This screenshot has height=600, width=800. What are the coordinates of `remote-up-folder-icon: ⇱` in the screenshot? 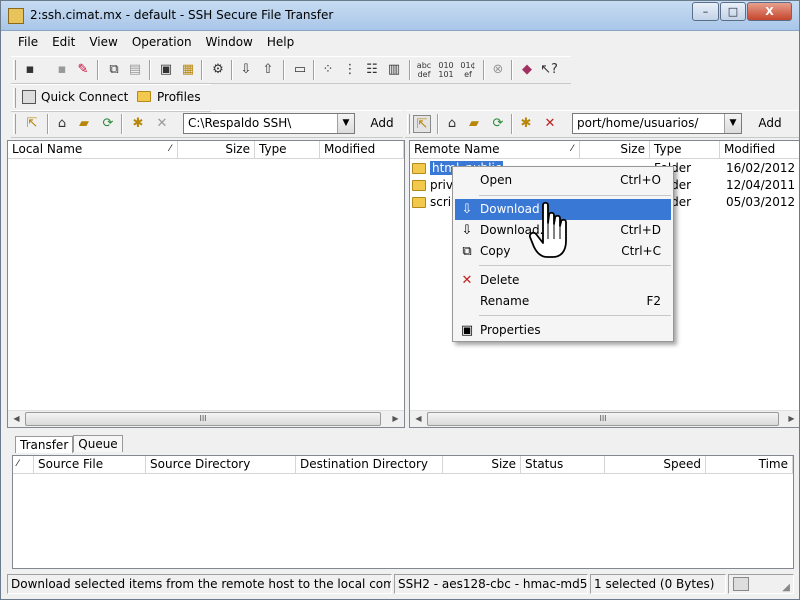 It's located at (422, 124).